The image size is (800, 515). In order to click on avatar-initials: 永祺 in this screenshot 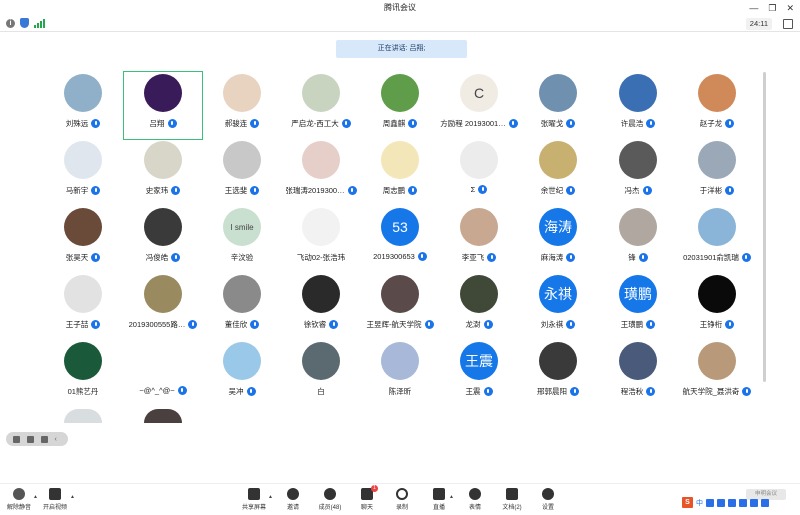, I will do `click(558, 294)`.